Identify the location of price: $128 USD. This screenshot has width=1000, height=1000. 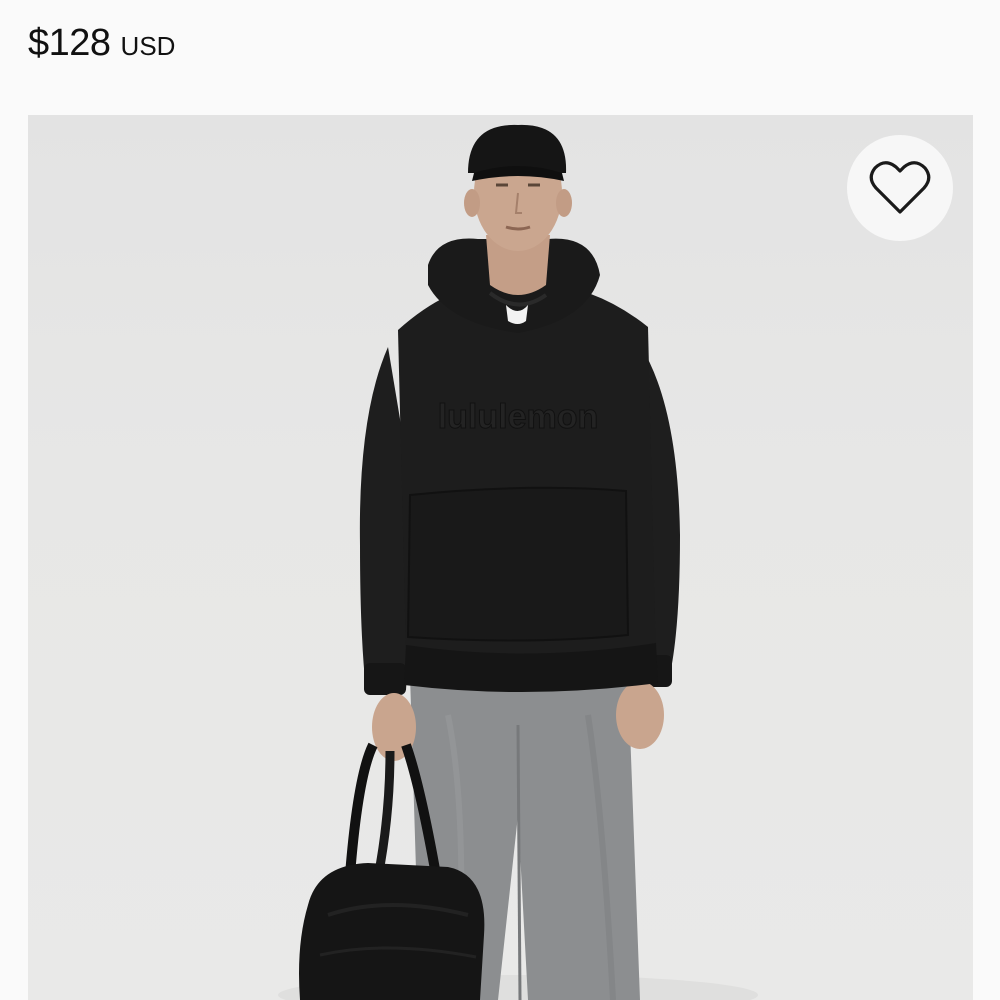
(101, 46).